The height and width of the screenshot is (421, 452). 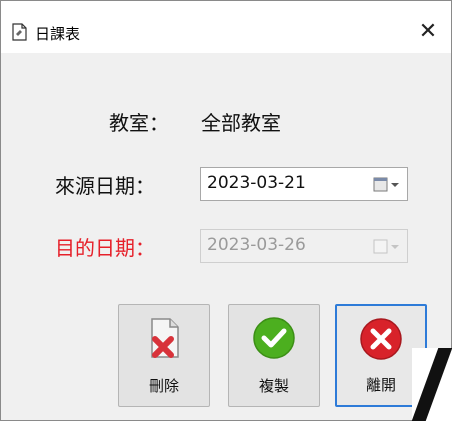 I want to click on copy-button: 複製, so click(x=274, y=355).